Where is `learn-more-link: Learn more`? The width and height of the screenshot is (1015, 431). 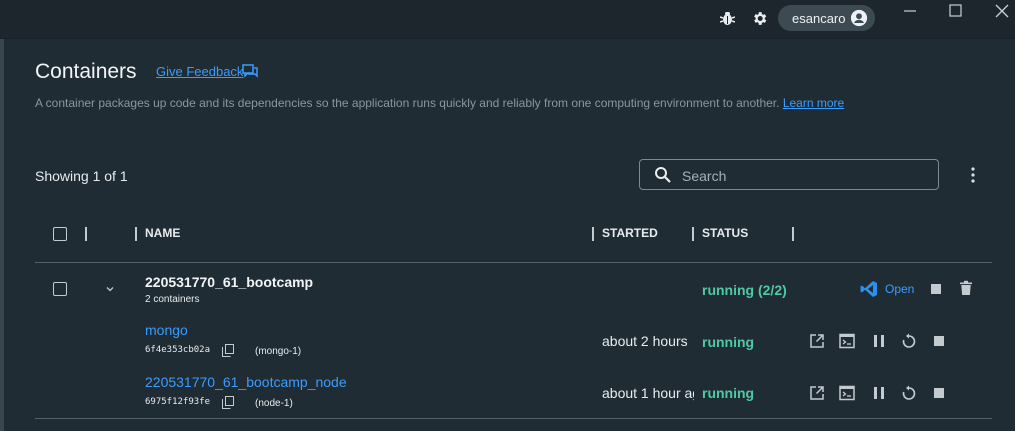
learn-more-link: Learn more is located at coordinates (813, 103).